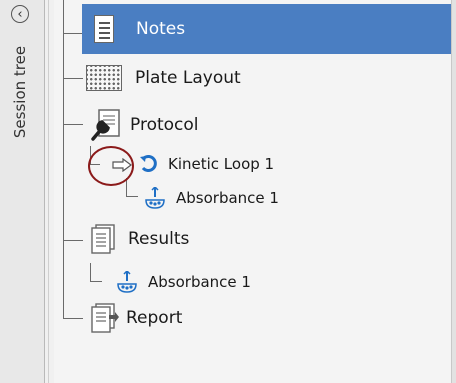 The height and width of the screenshot is (383, 456). Describe the element at coordinates (161, 29) in the screenshot. I see `tree-item-label: Notes` at that location.